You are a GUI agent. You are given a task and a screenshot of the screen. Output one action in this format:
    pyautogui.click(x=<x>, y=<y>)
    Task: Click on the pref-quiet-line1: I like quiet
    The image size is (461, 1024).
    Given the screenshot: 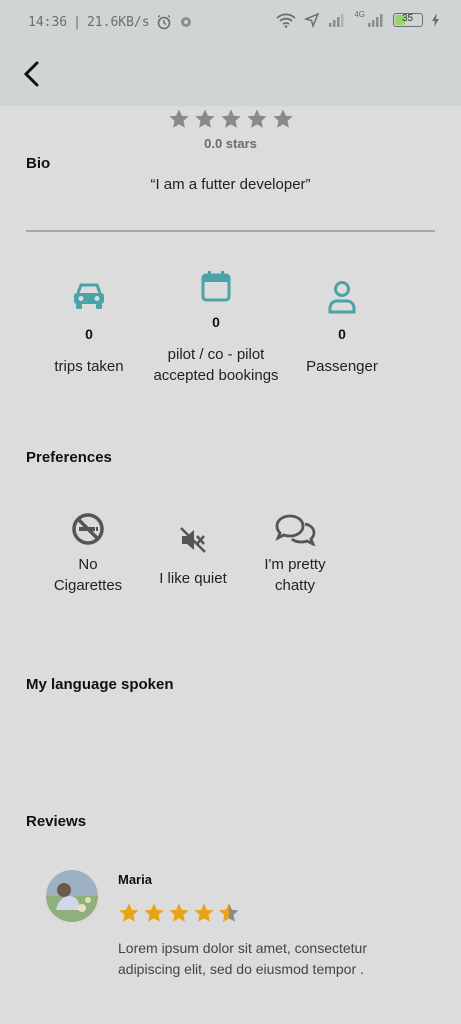 What is the action you would take?
    pyautogui.click(x=193, y=578)
    